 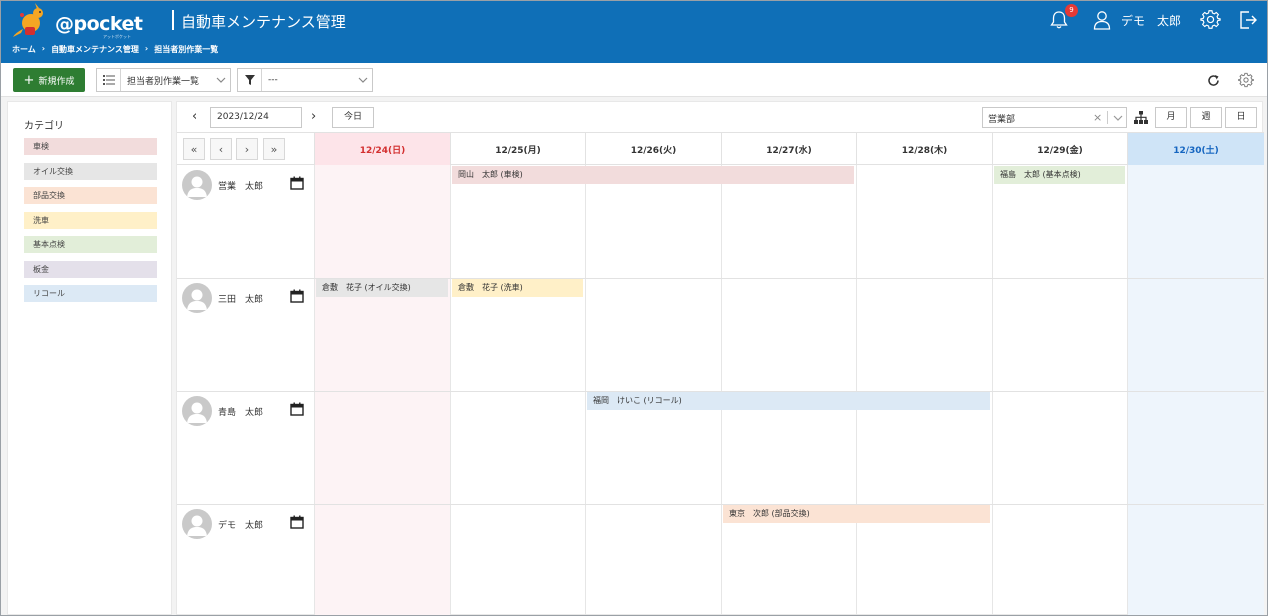 I want to click on schedule-event: 東京 次郎 (部品交換), so click(x=856, y=514).